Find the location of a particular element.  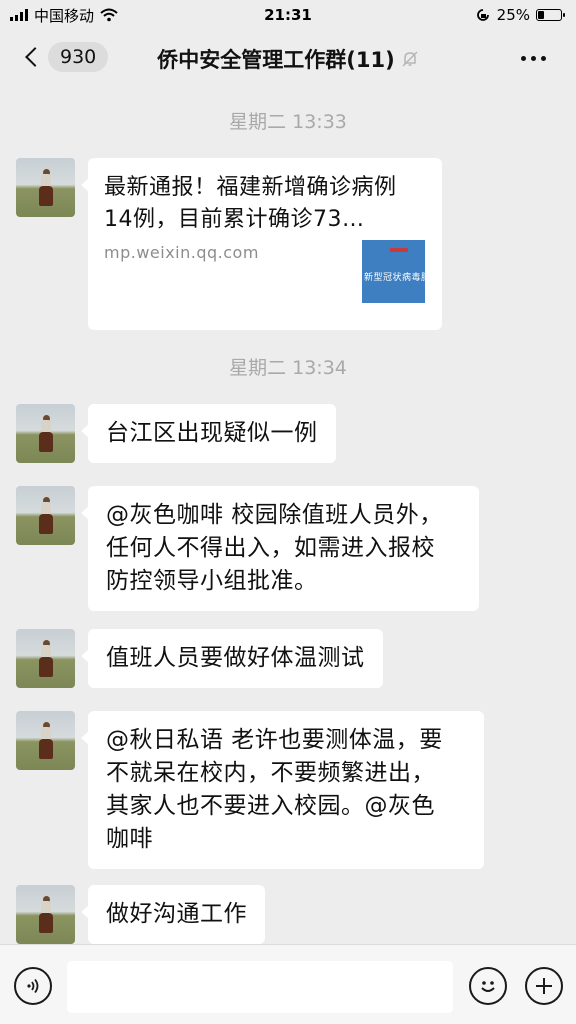

voice-icon is located at coordinates (33, 986).